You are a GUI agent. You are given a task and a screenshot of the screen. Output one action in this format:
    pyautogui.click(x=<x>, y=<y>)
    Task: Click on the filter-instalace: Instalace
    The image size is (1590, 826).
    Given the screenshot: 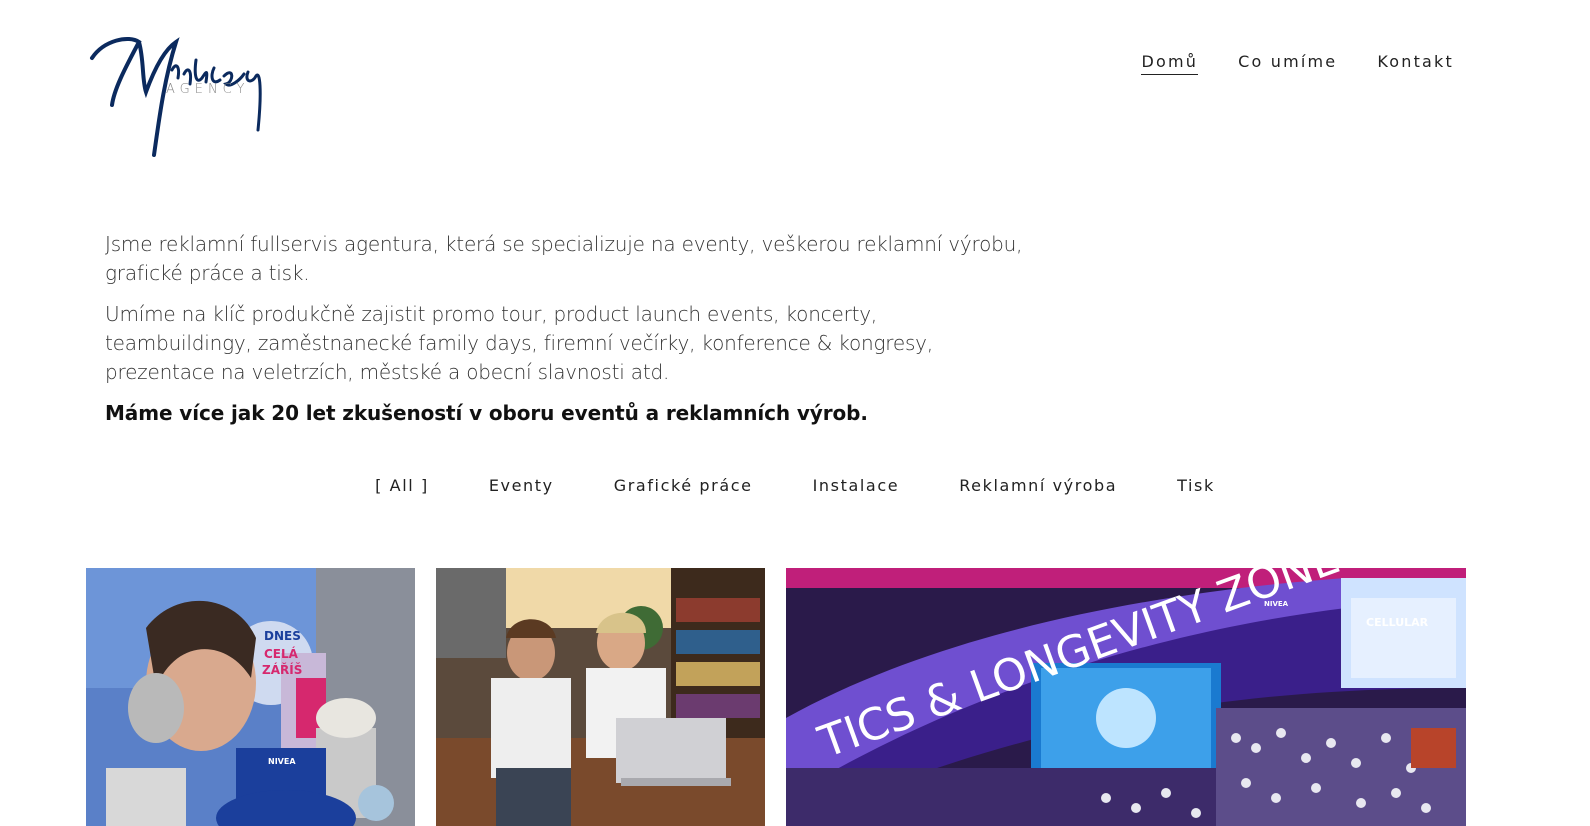 What is the action you would take?
    pyautogui.click(x=856, y=485)
    